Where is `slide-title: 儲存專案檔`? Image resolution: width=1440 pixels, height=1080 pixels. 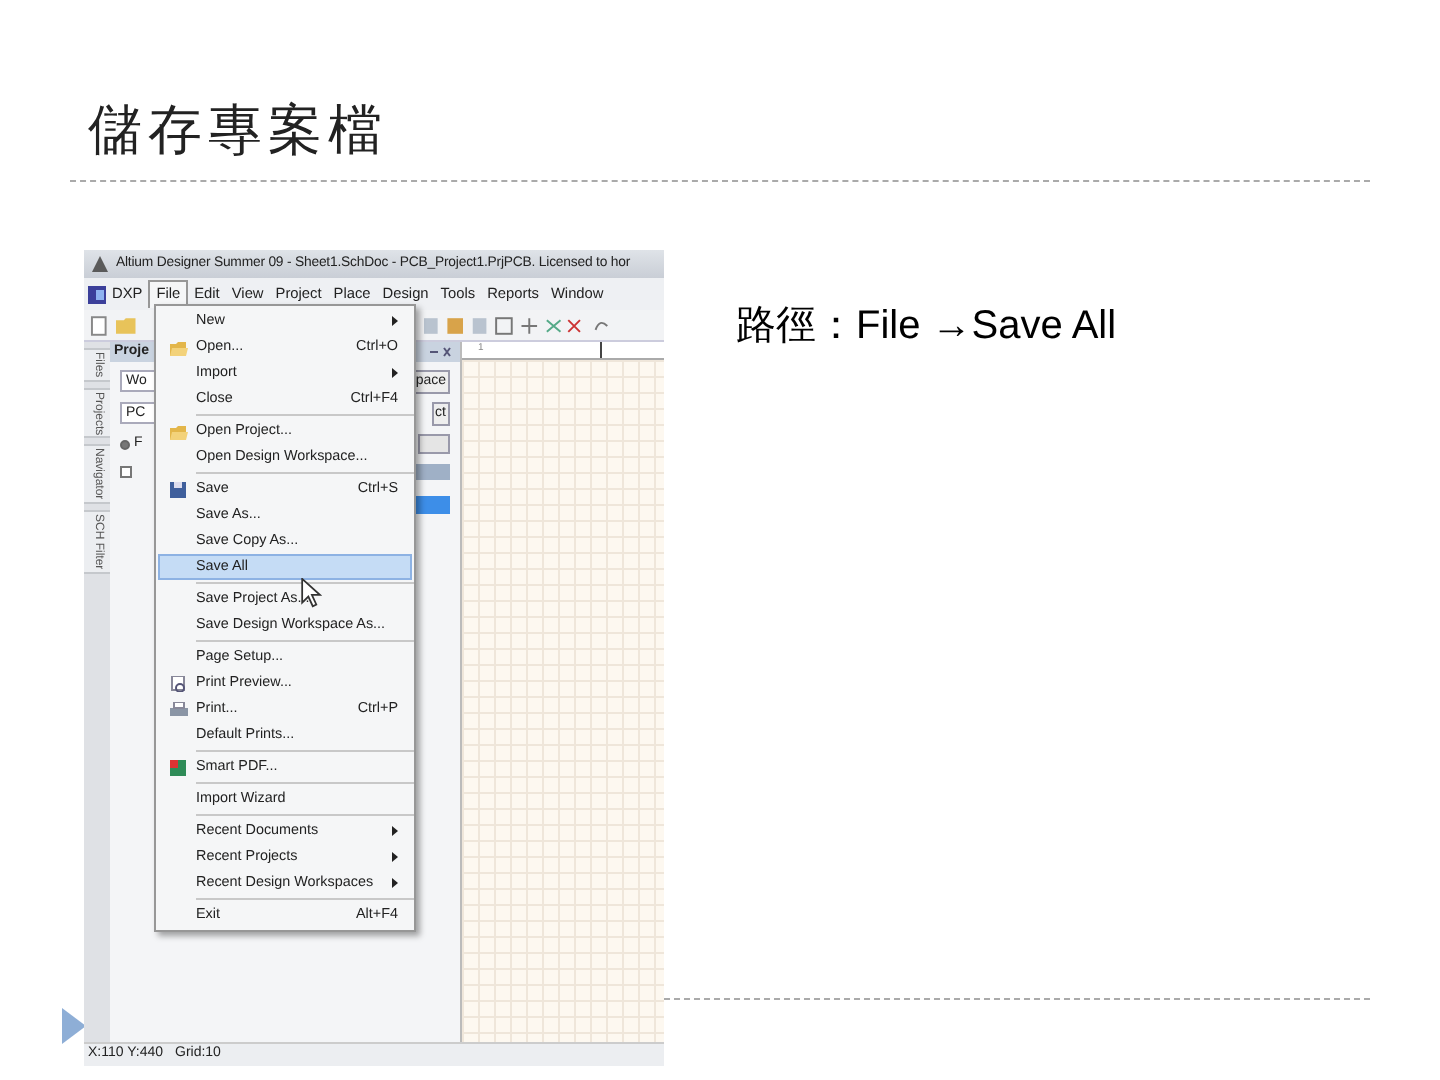
slide-title: 儲存專案檔 is located at coordinates (238, 131).